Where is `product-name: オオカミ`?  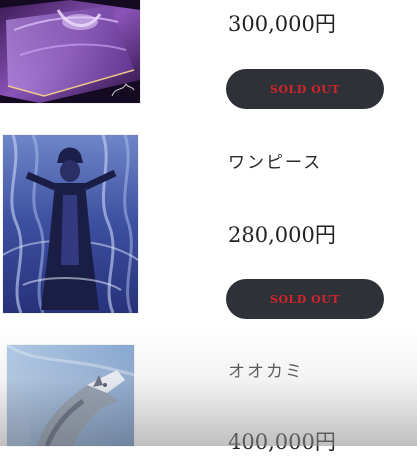
product-name: オオカミ is located at coordinates (266, 372).